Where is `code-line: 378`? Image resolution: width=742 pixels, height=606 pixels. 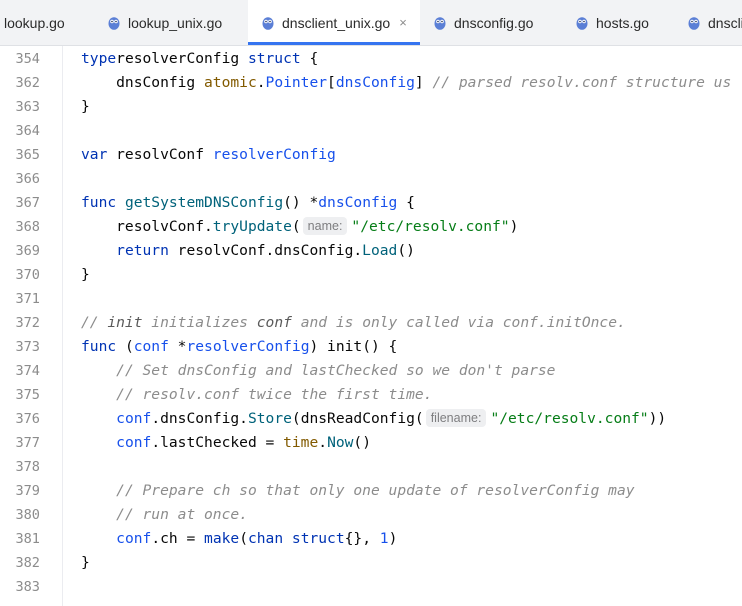 code-line: 378 is located at coordinates (371, 467).